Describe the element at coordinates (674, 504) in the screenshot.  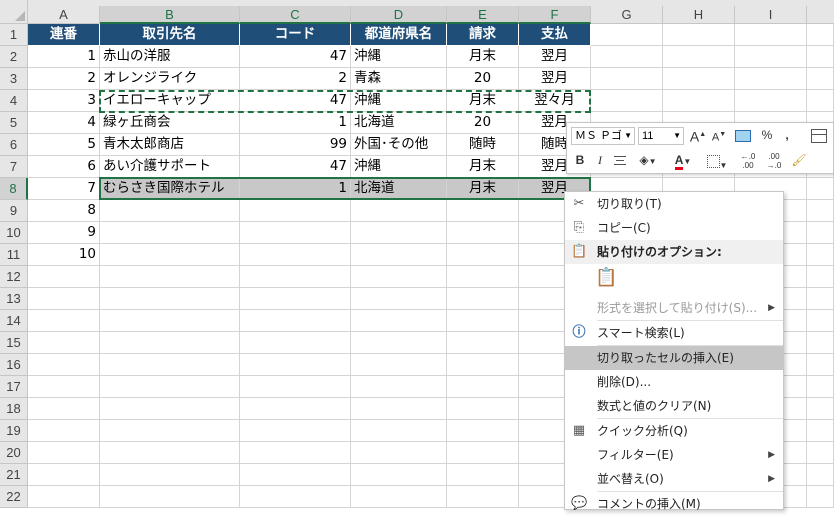
I see `menu-item-insert-comment: 💬 コメントの挿入(M)` at that location.